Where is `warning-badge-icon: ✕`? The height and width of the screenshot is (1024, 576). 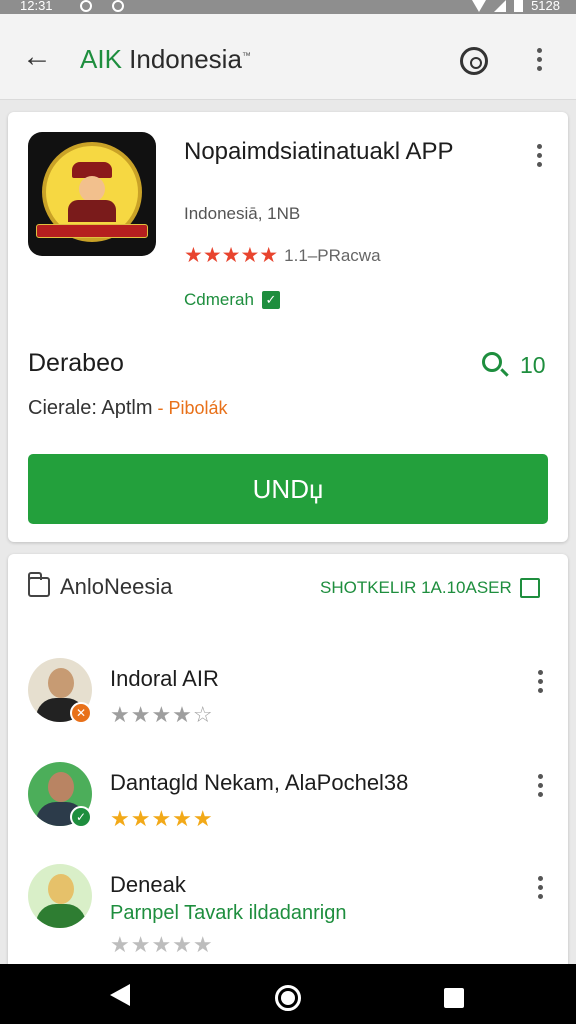 warning-badge-icon: ✕ is located at coordinates (81, 713).